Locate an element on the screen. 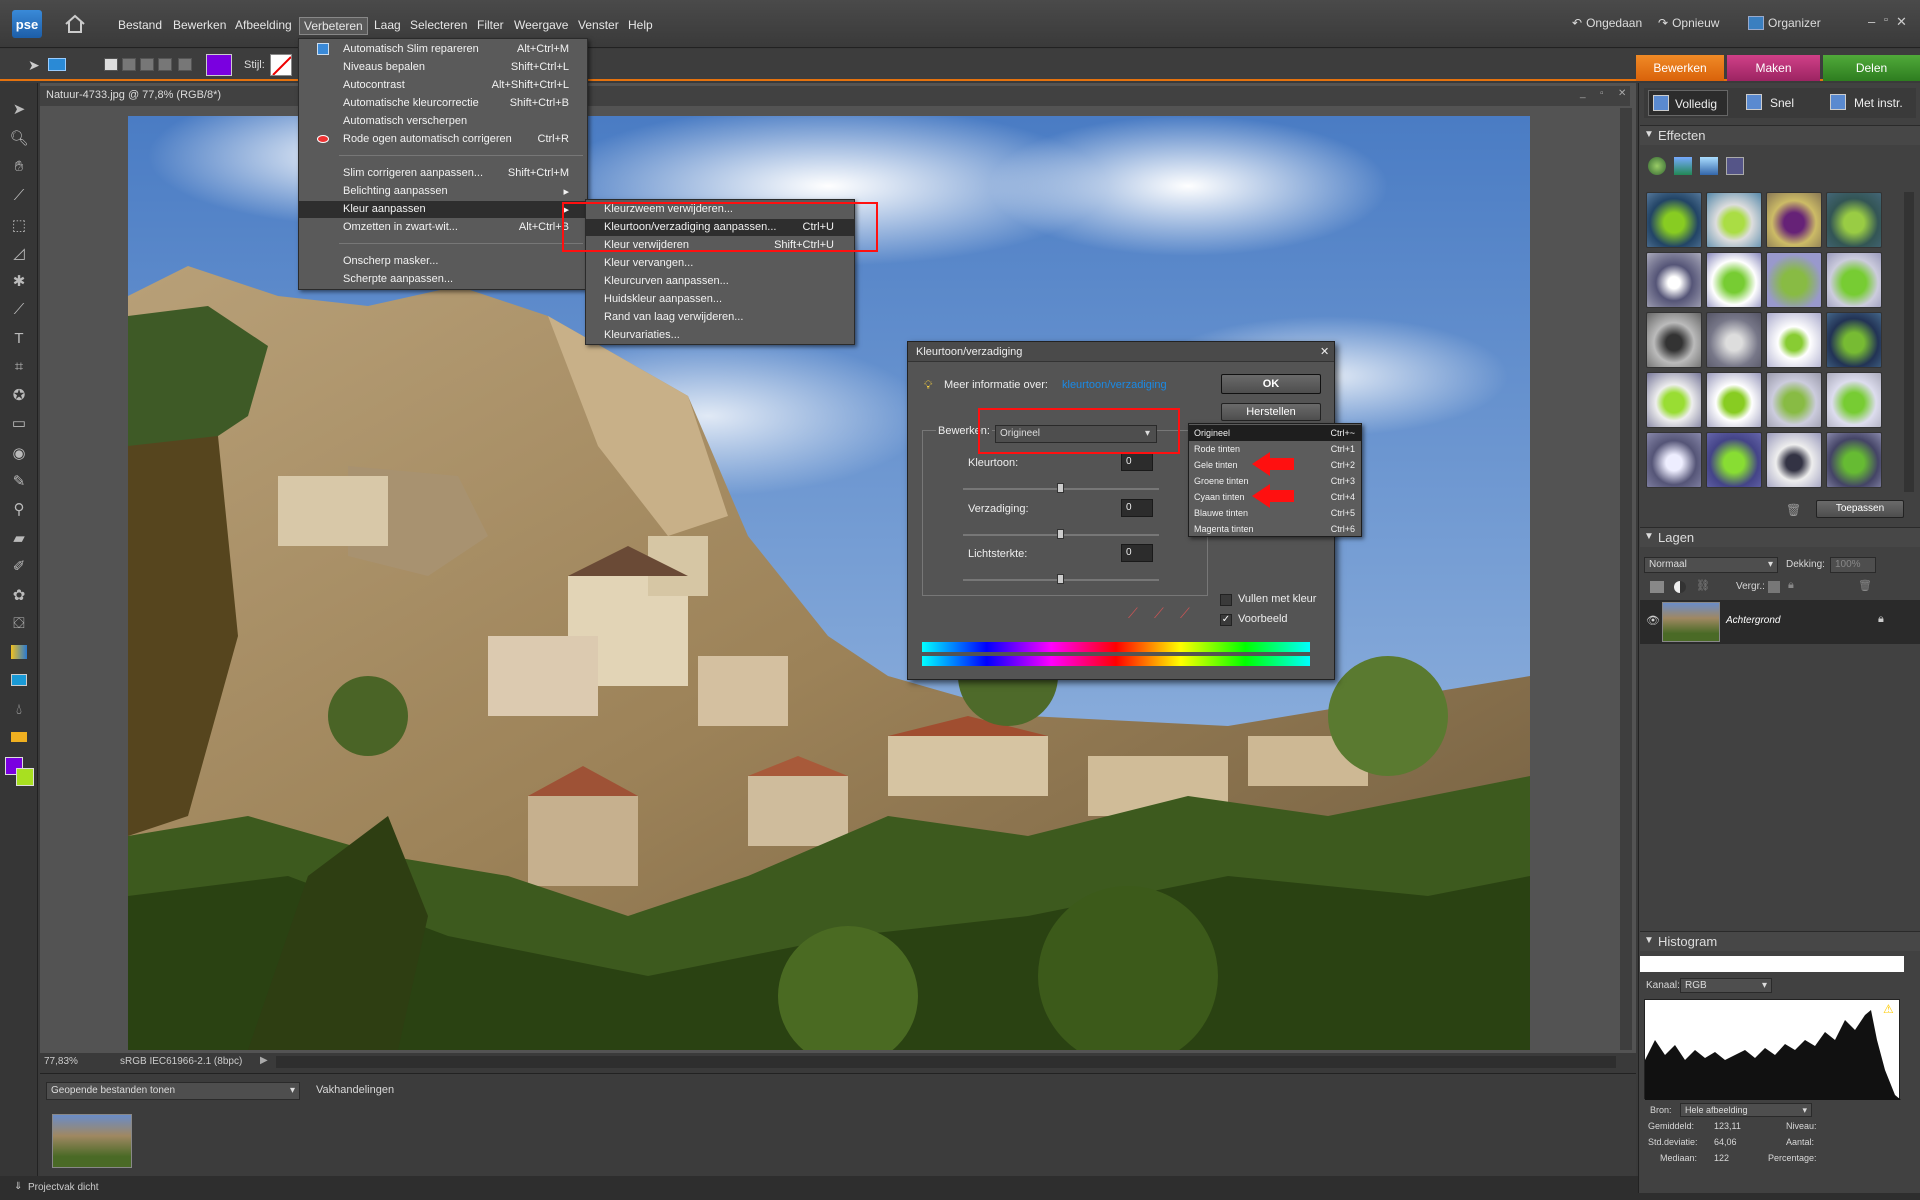 The image size is (1920, 1200). doc-vertical-scrollbar is located at coordinates (1626, 579).